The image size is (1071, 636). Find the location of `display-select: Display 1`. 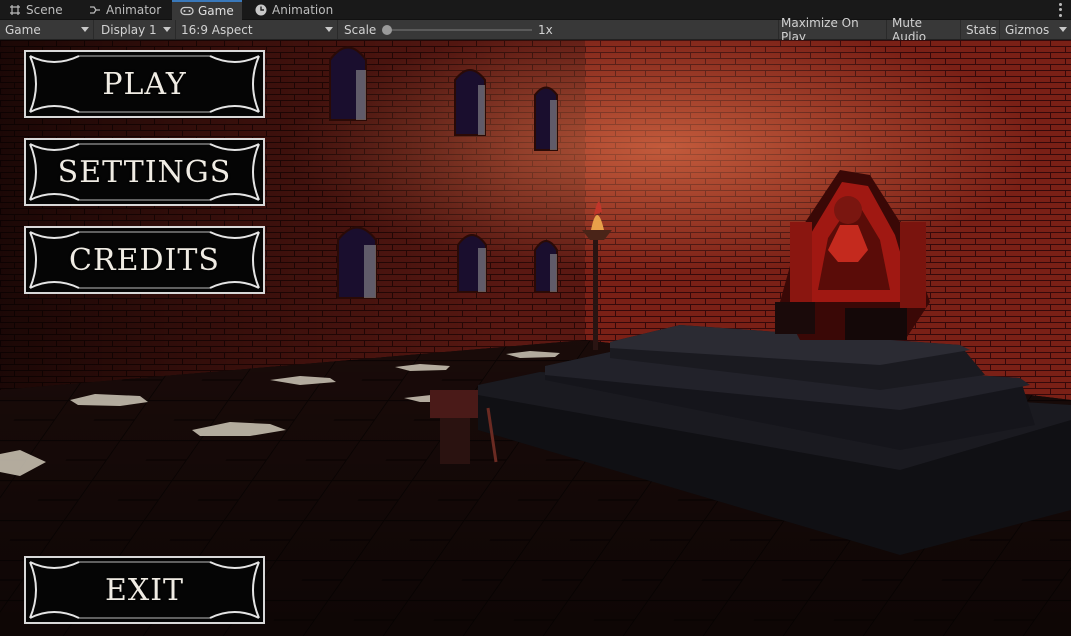

display-select: Display 1 is located at coordinates (136, 29).